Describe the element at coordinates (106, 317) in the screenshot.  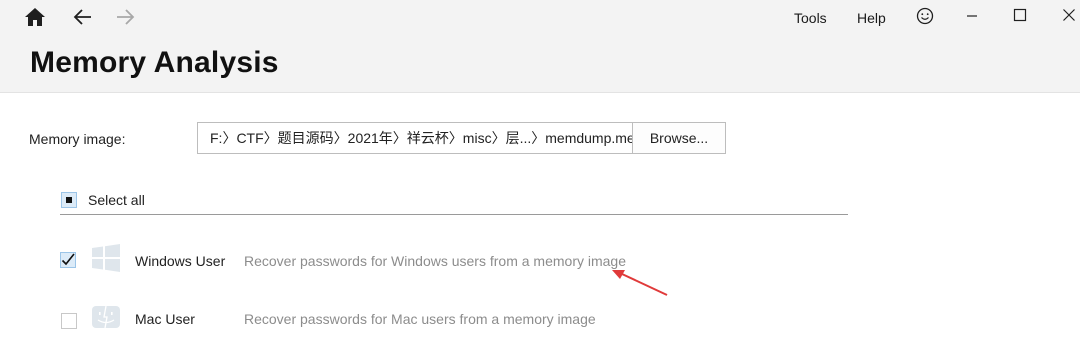
I see `mac-finder-icon` at that location.